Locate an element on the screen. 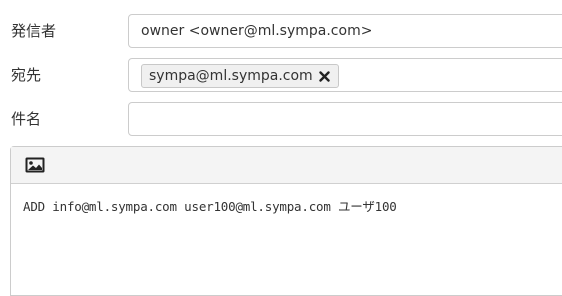  recipient-address: sympa@ml.sympa.com is located at coordinates (231, 76).